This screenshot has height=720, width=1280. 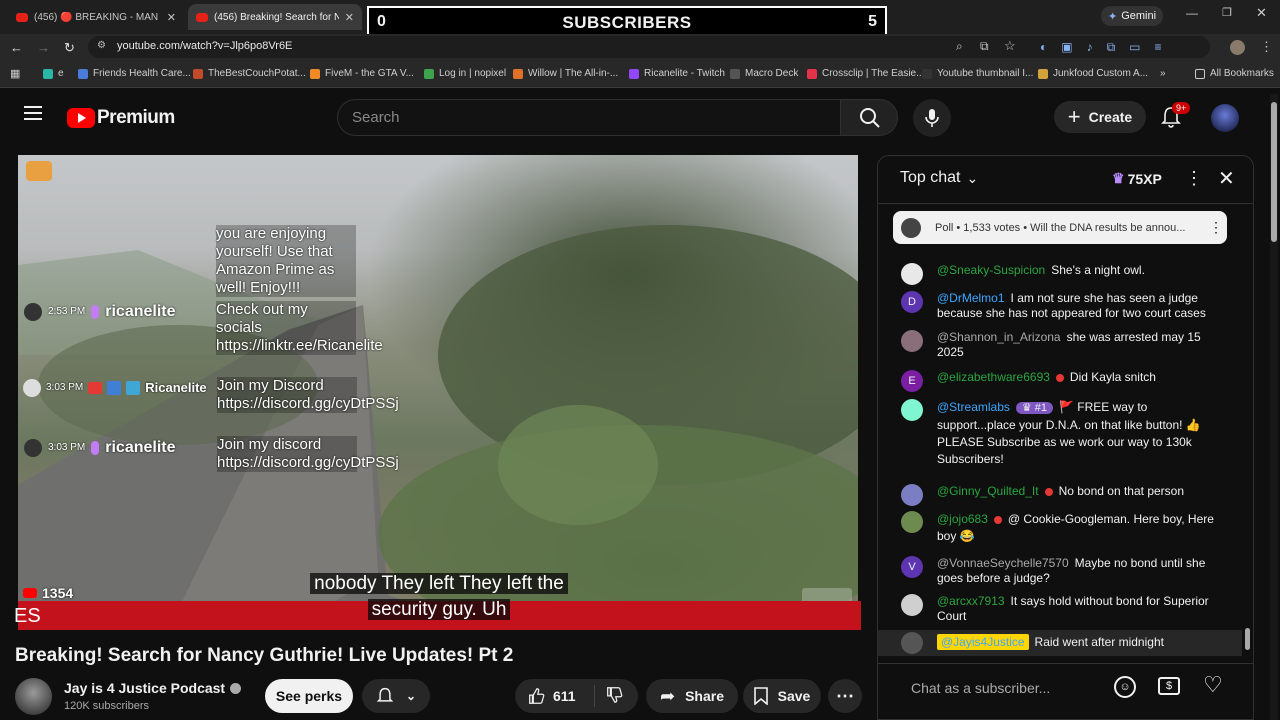 I want to click on youtube-logo: Premium, so click(x=121, y=118).